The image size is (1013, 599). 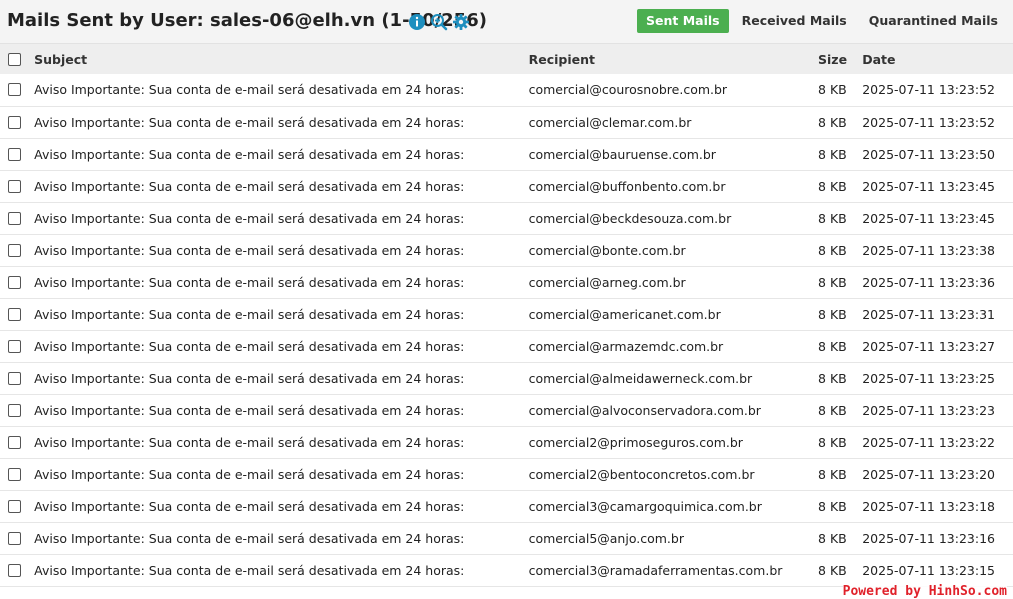 What do you see at coordinates (417, 22) in the screenshot?
I see `info-icon` at bounding box center [417, 22].